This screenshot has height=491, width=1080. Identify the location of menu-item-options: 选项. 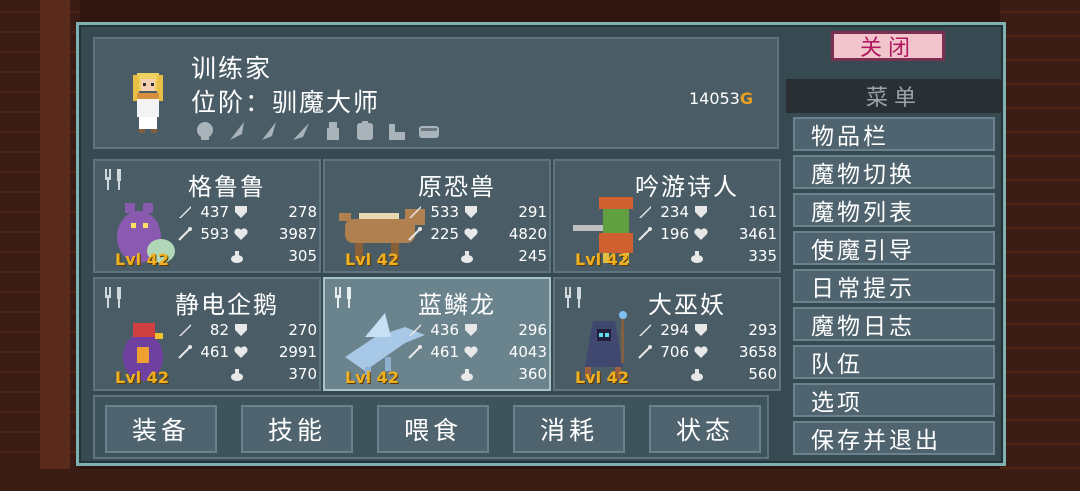
(894, 400).